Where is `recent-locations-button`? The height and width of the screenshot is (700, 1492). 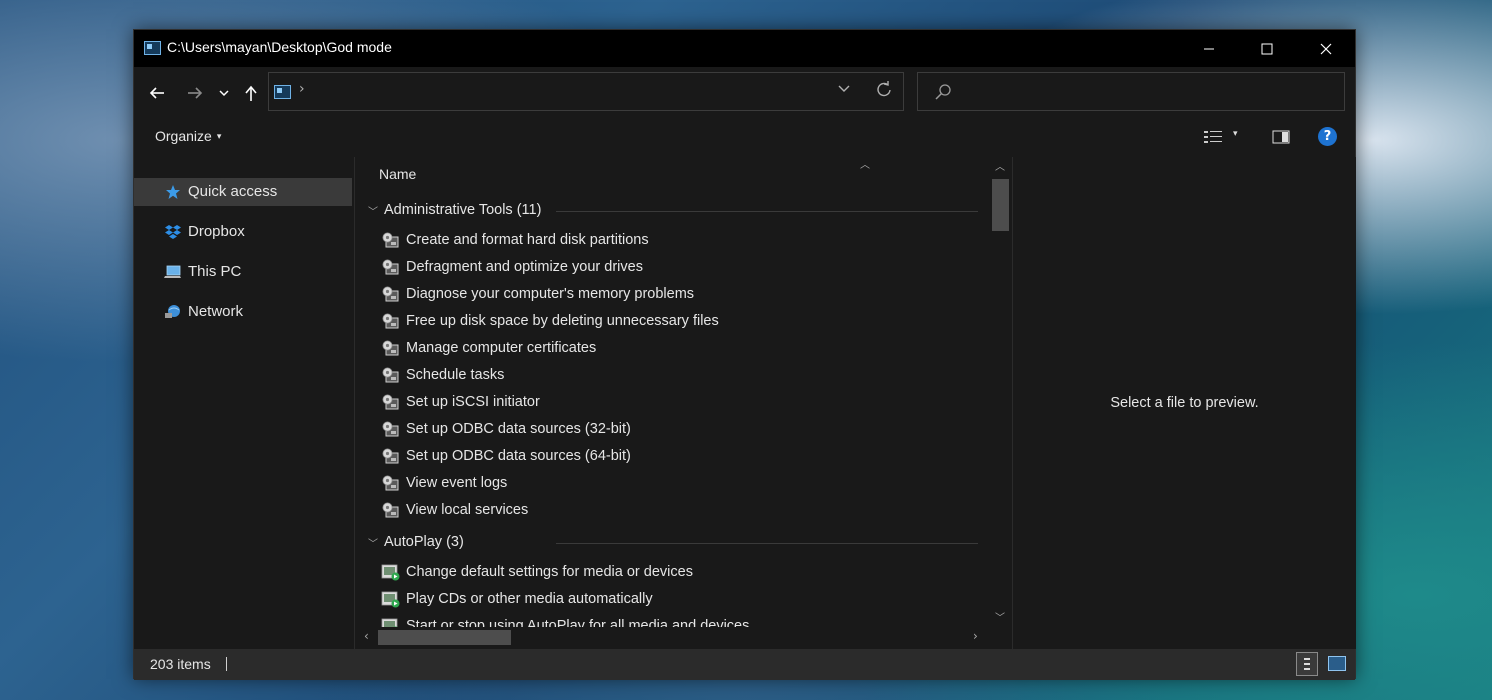
recent-locations-button is located at coordinates (224, 93).